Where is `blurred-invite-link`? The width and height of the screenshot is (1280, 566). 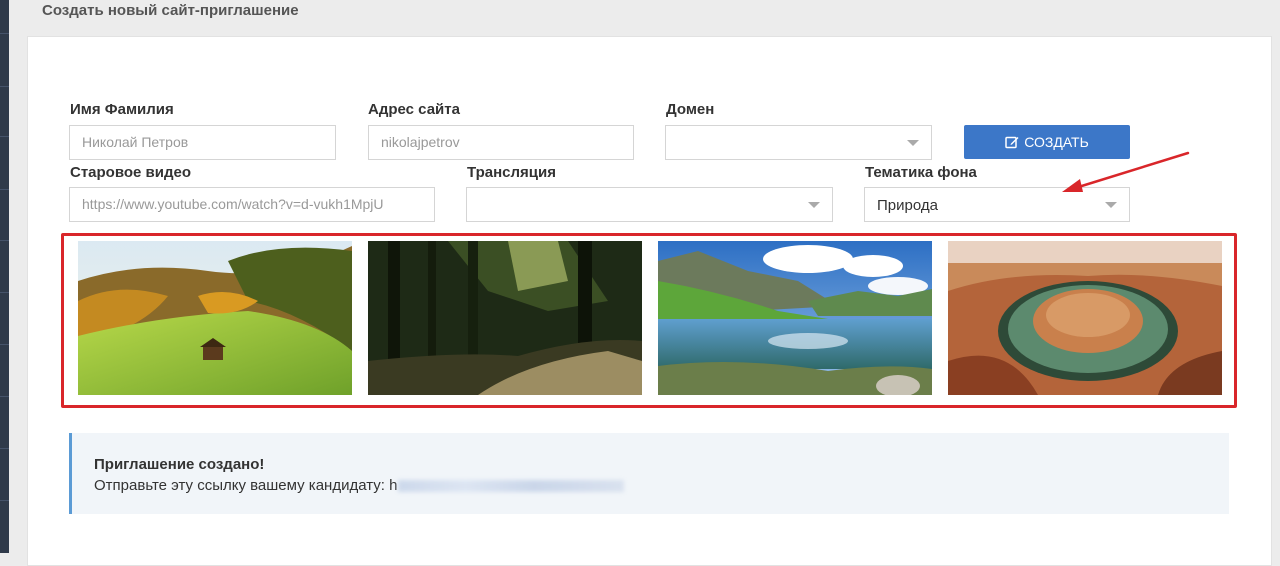 blurred-invite-link is located at coordinates (511, 486).